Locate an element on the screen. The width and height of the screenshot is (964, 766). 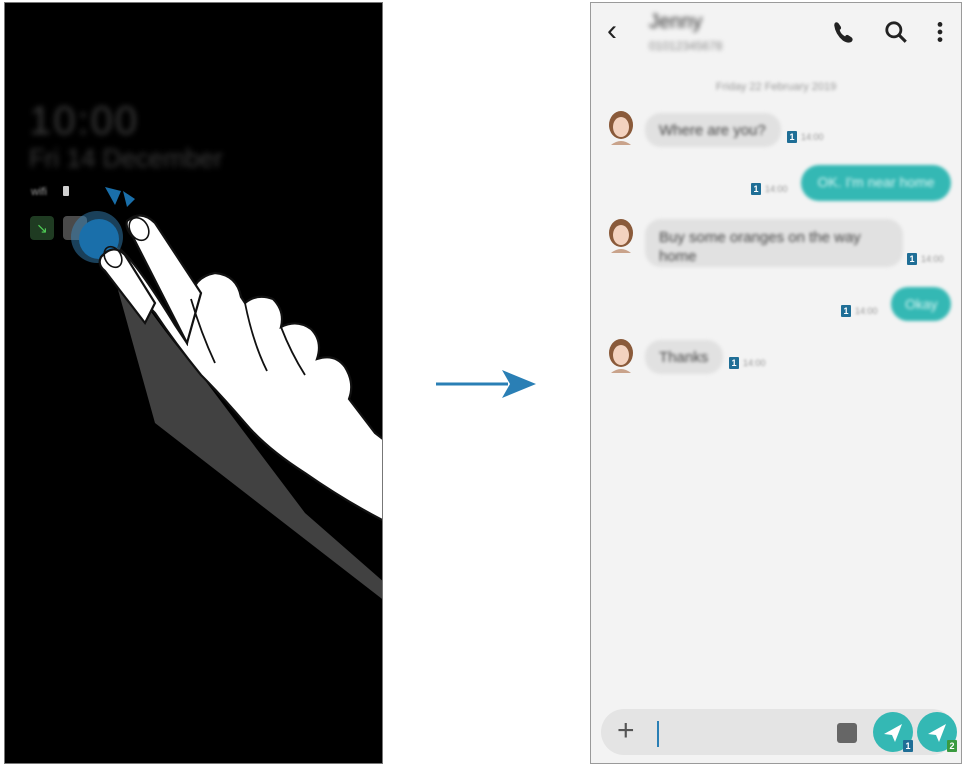
sticker-icon is located at coordinates (847, 733).